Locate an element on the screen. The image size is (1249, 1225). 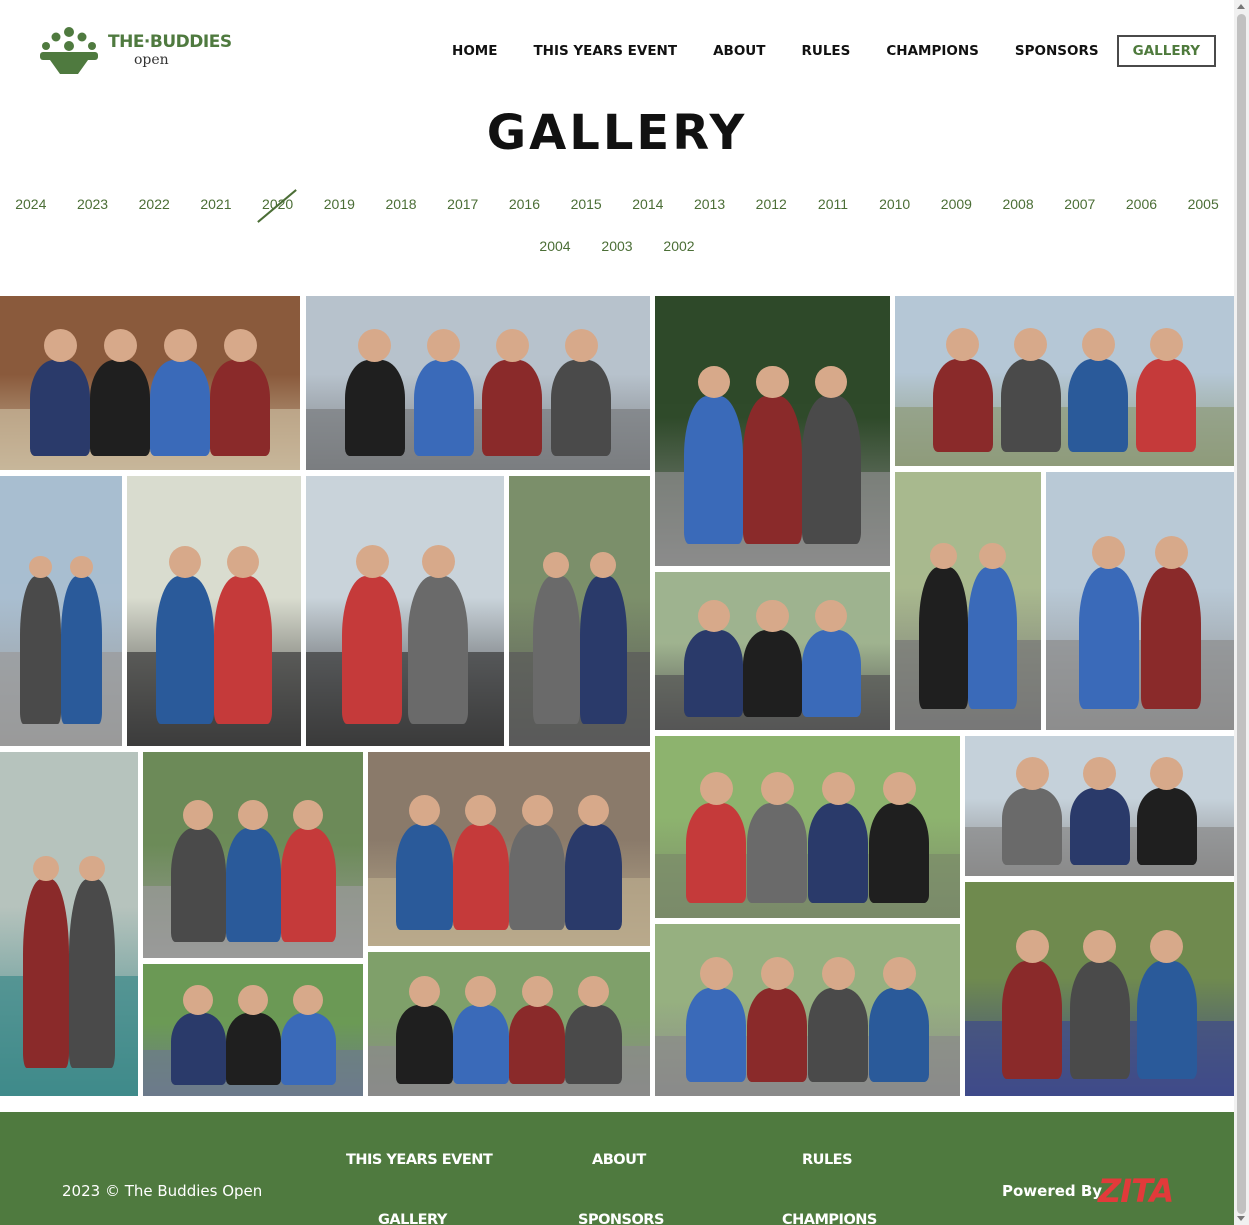
year-link-2021: 2021 is located at coordinates (216, 206).